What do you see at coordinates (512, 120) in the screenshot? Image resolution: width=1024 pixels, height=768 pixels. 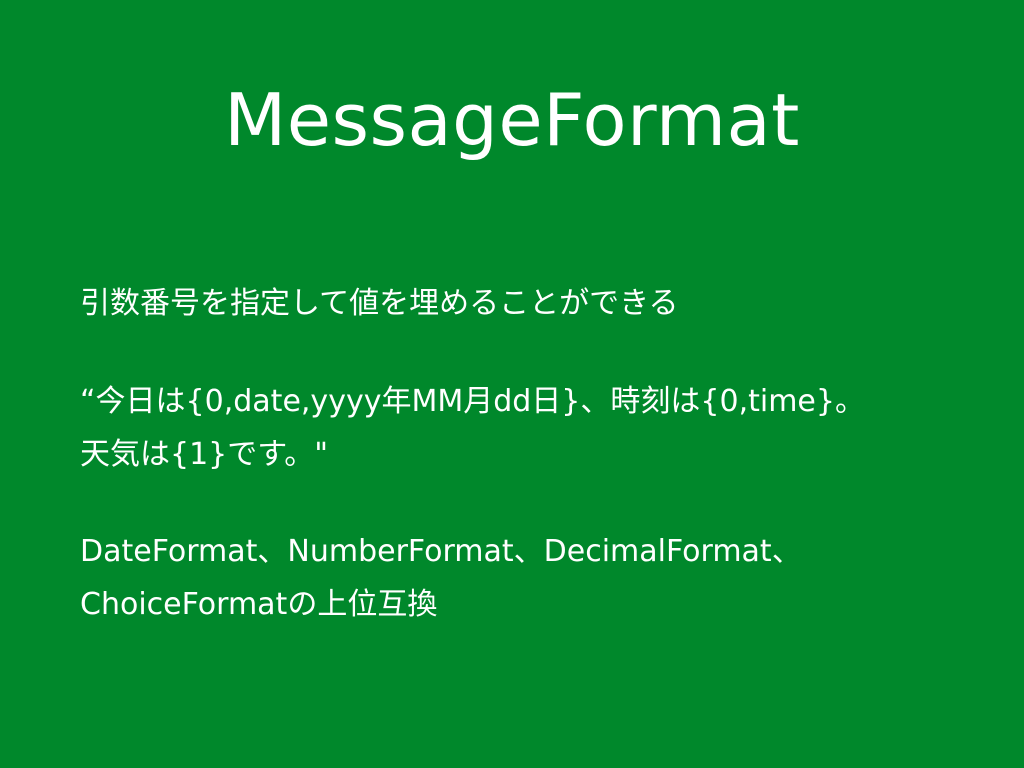 I see `slide-title: MessageFormat` at bounding box center [512, 120].